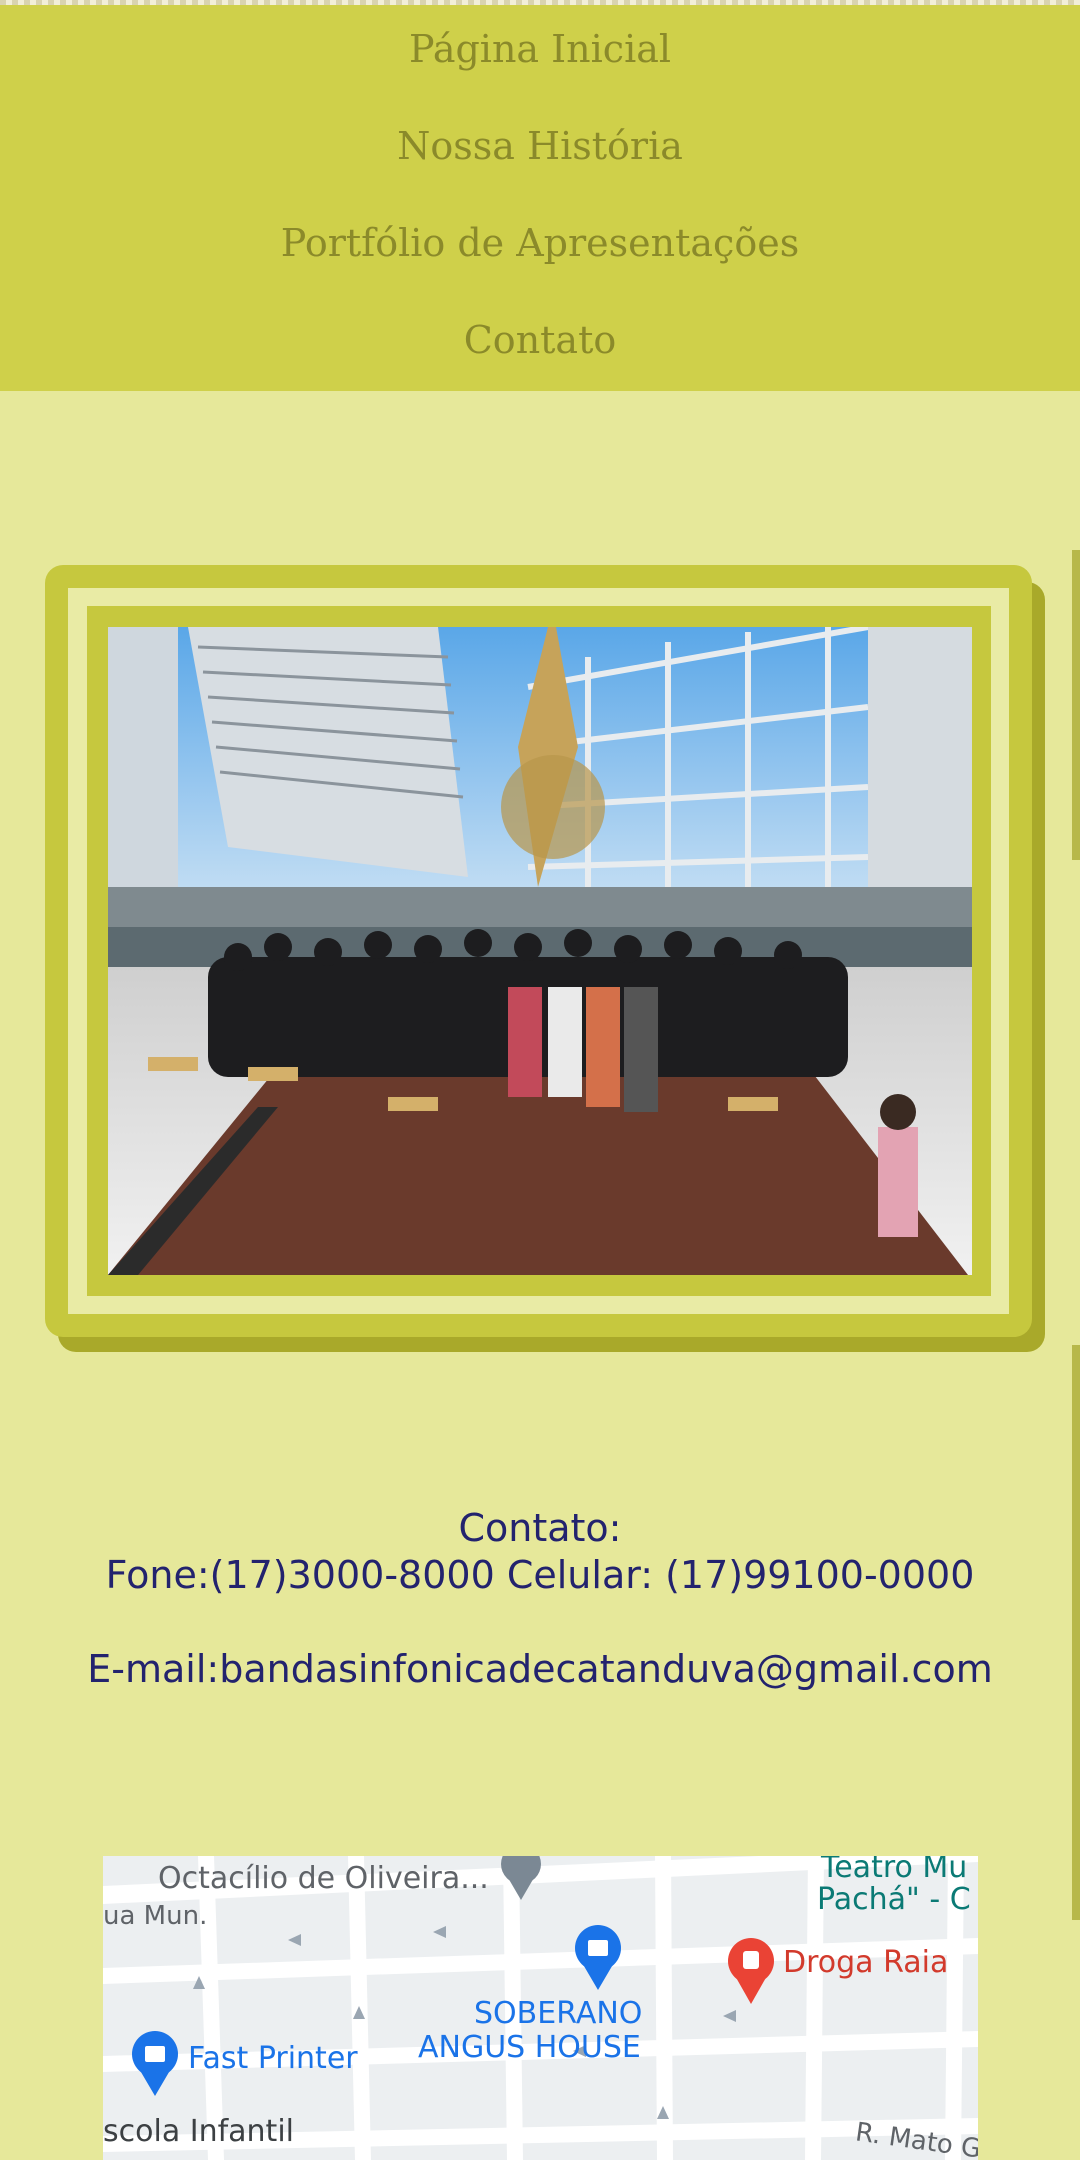 This screenshot has height=2160, width=1080. Describe the element at coordinates (540, 1528) in the screenshot. I see `contact-heading: Contato:` at that location.